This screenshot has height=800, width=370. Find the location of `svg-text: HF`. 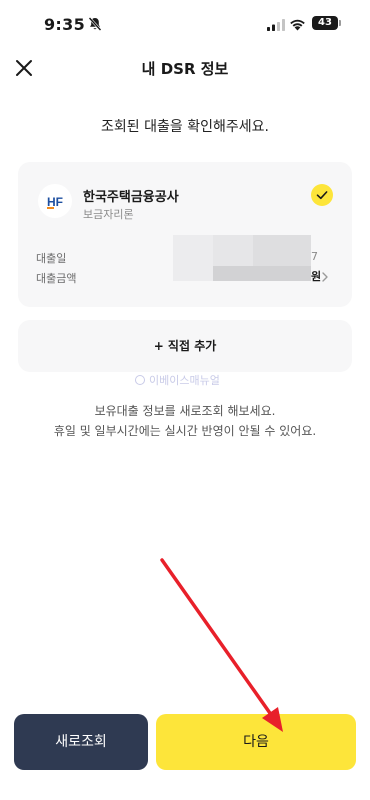

svg-text: HF is located at coordinates (55, 202).